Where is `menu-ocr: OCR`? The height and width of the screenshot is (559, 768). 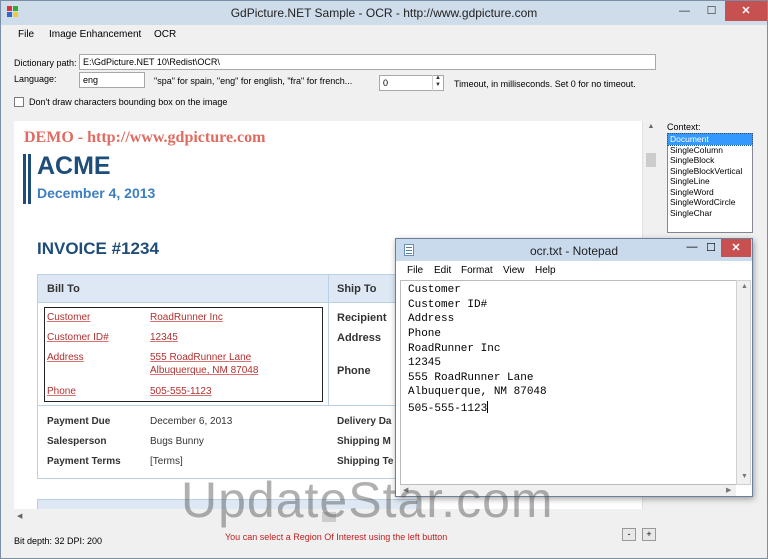 menu-ocr: OCR is located at coordinates (165, 34).